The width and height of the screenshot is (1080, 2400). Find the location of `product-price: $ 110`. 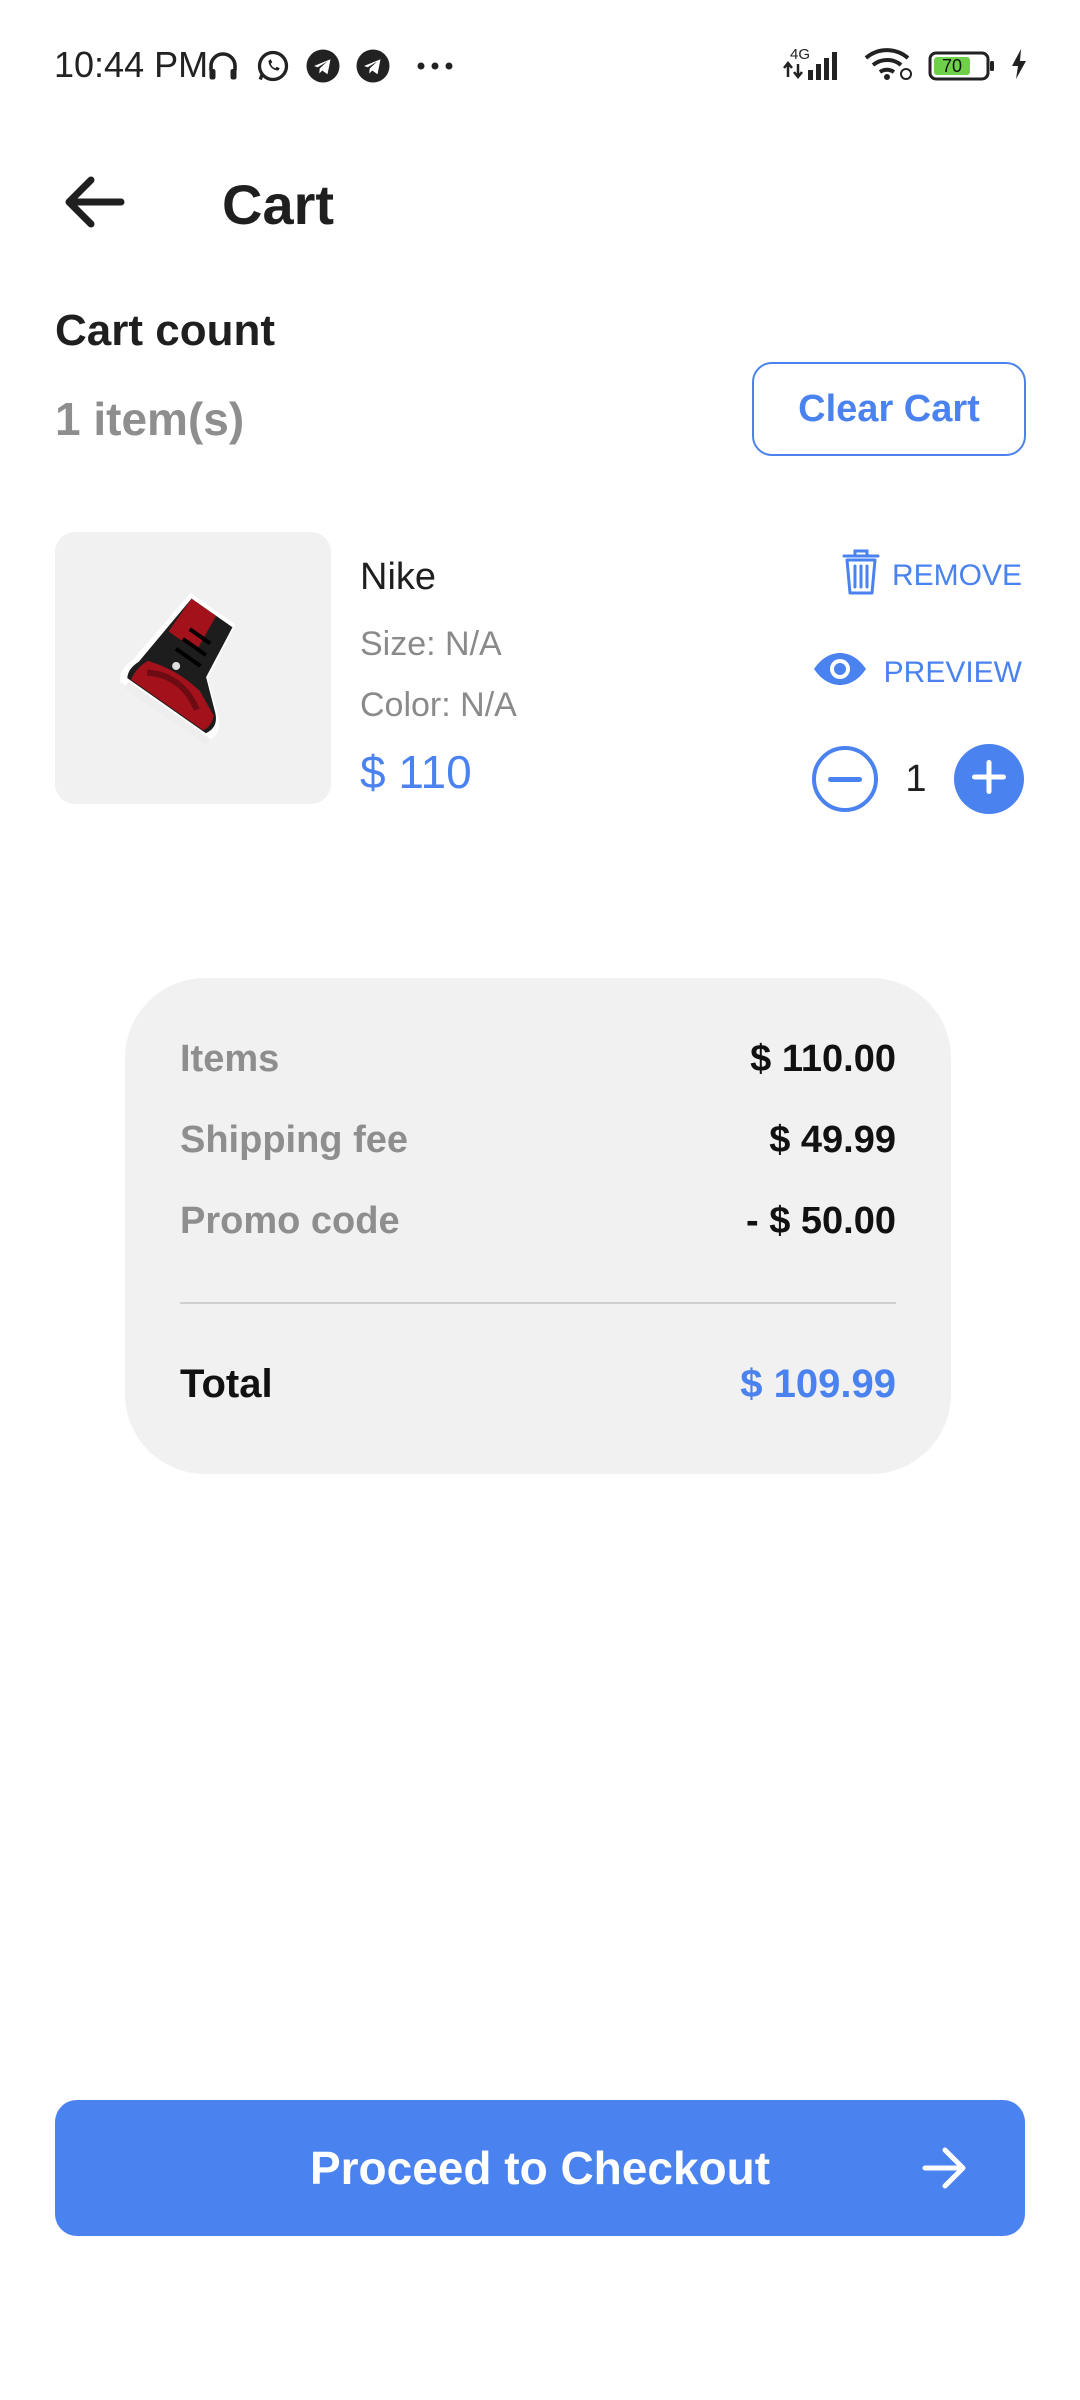

product-price: $ 110 is located at coordinates (416, 772).